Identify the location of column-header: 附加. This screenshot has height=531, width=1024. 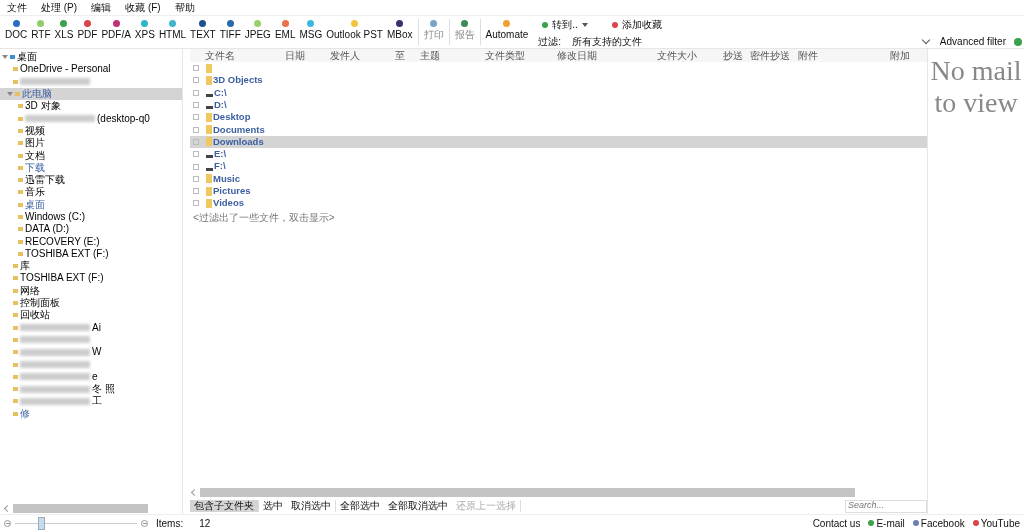
(902, 55).